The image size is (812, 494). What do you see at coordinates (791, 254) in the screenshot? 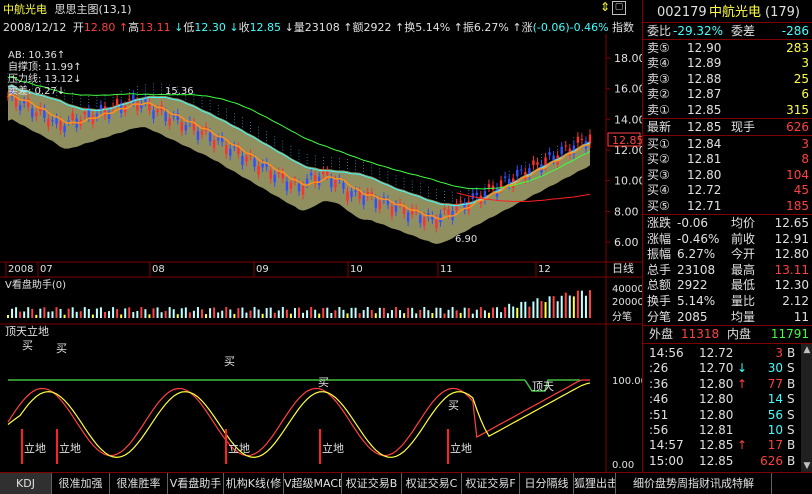
I see `stat-value: 12.80` at bounding box center [791, 254].